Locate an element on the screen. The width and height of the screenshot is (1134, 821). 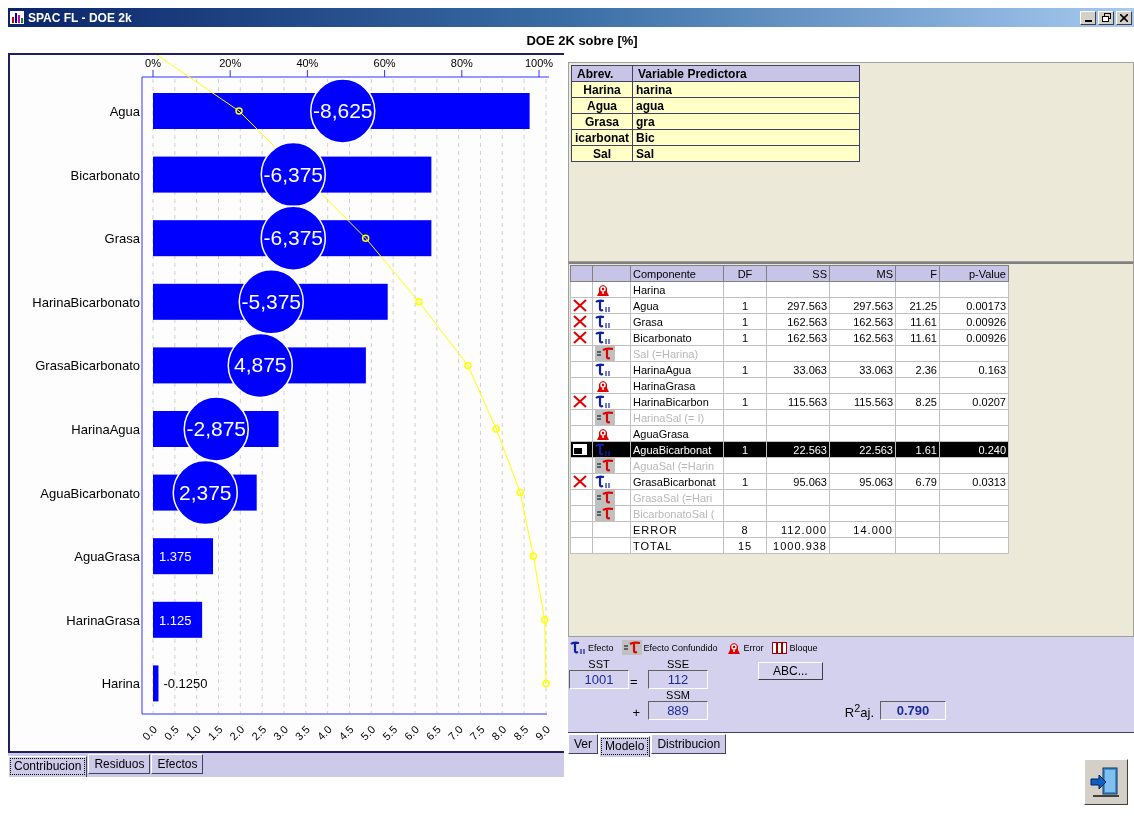
table-cell: 14.000 is located at coordinates (873, 529).